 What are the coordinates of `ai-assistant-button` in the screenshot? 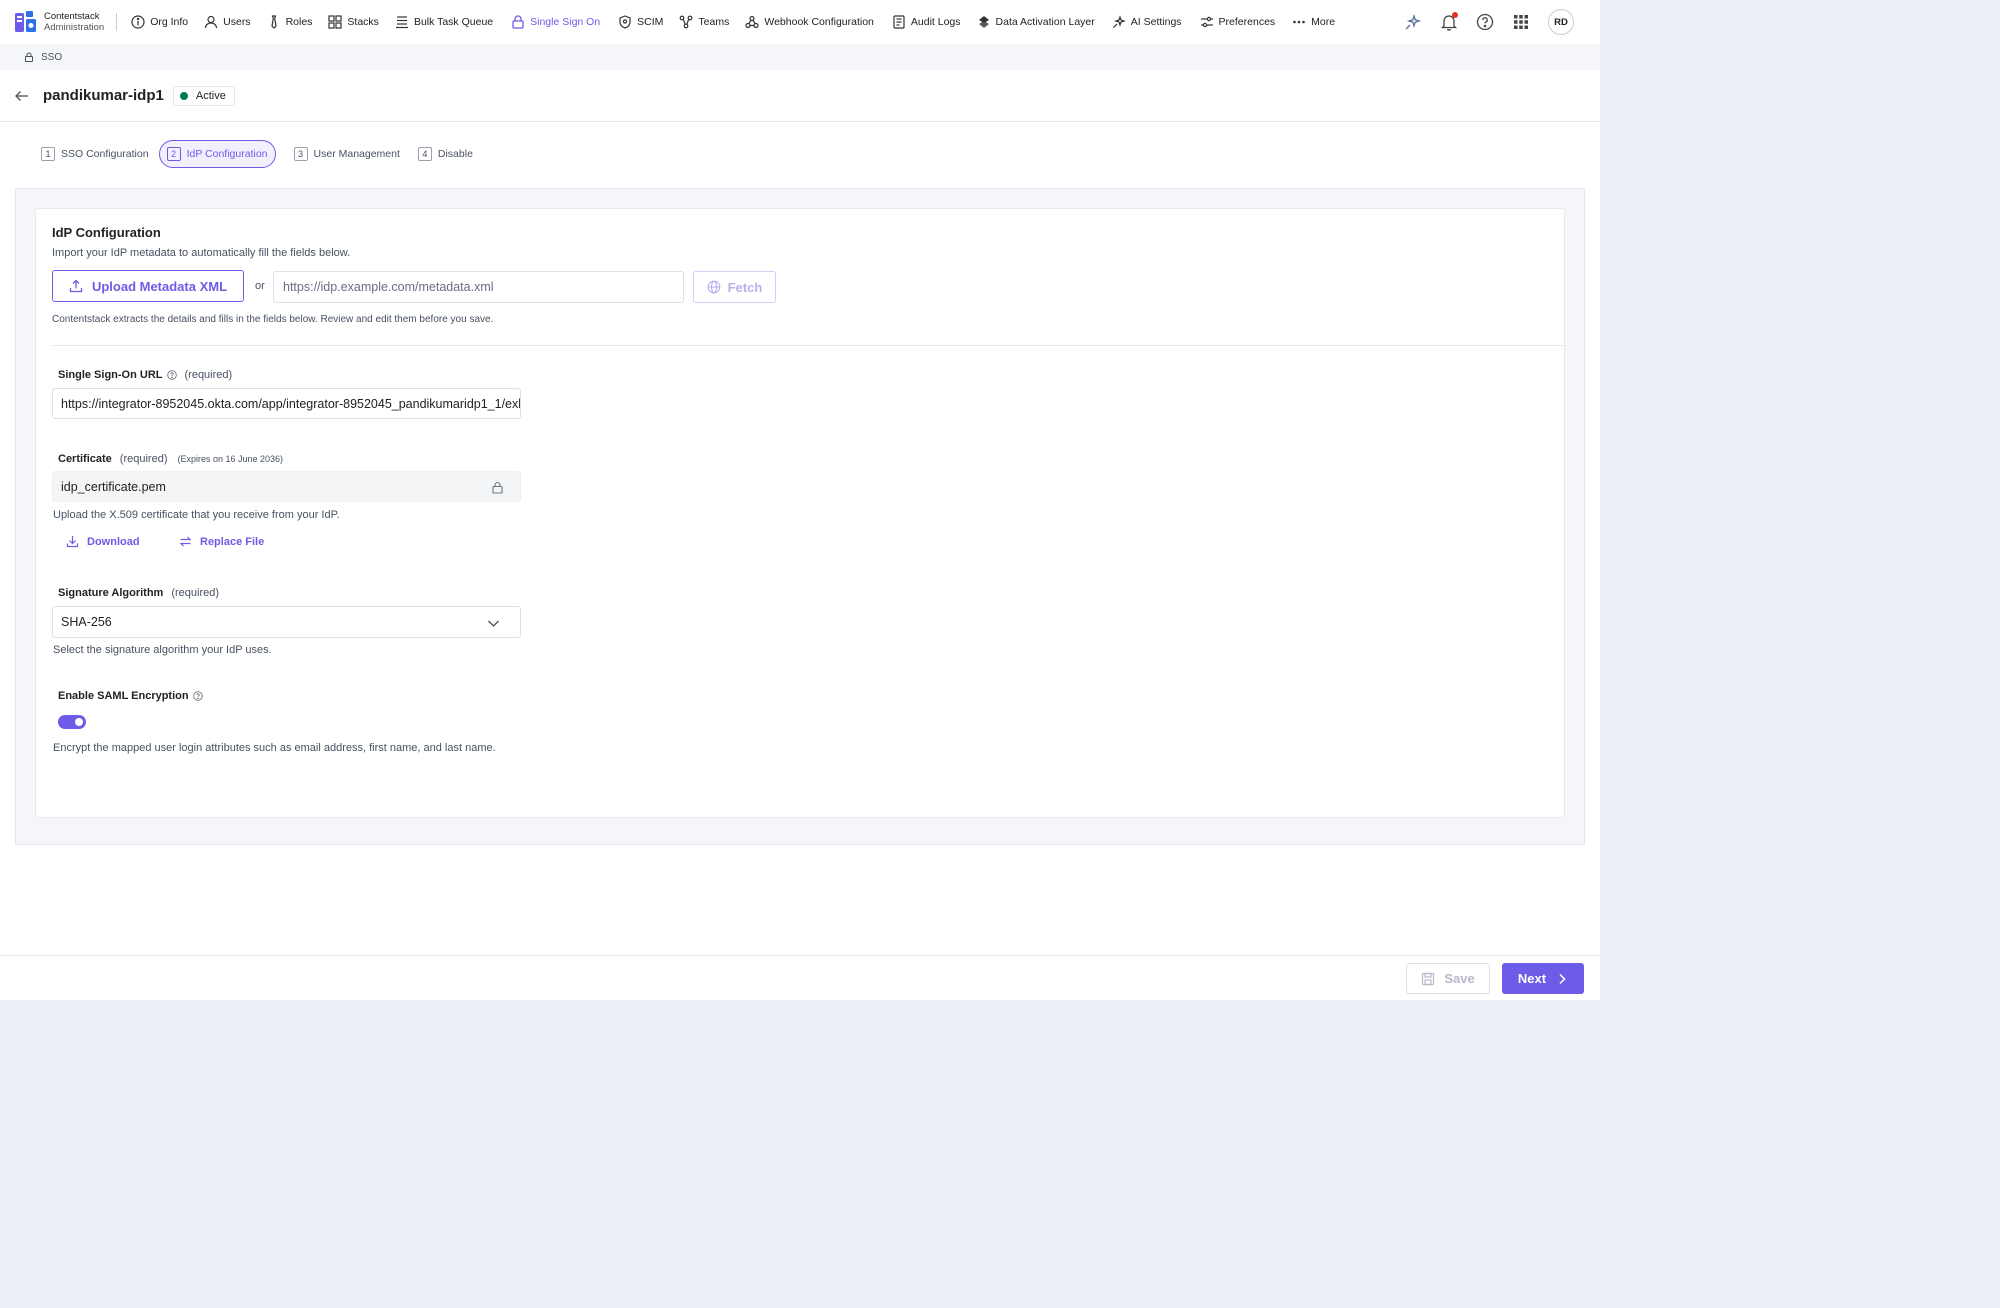 It's located at (1413, 22).